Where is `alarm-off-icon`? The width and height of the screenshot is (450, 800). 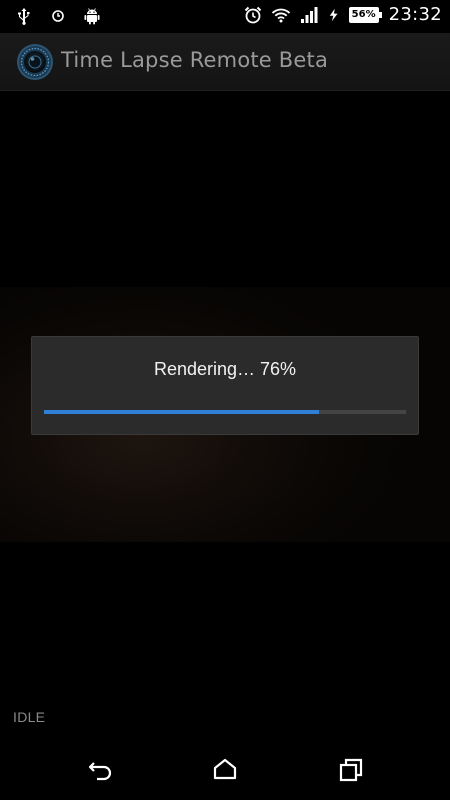
alarm-off-icon is located at coordinates (58, 16).